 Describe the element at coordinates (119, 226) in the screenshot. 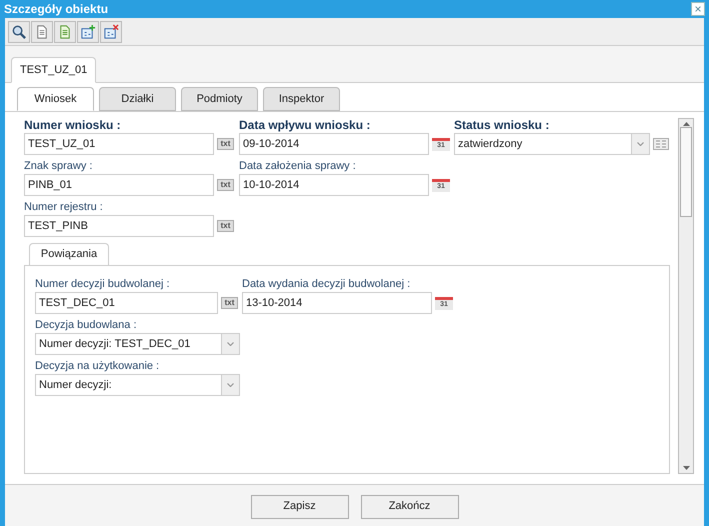

I see `text-field: TEST_PINB` at that location.